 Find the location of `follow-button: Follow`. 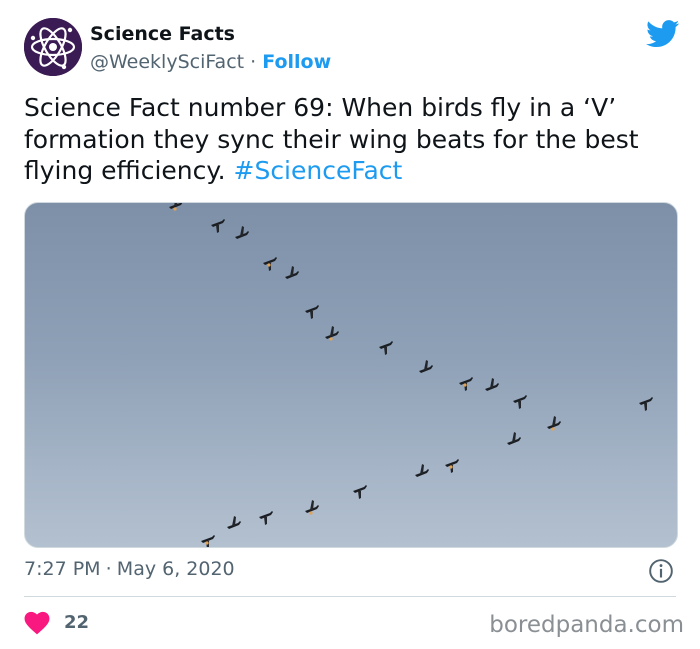

follow-button: Follow is located at coordinates (296, 62).